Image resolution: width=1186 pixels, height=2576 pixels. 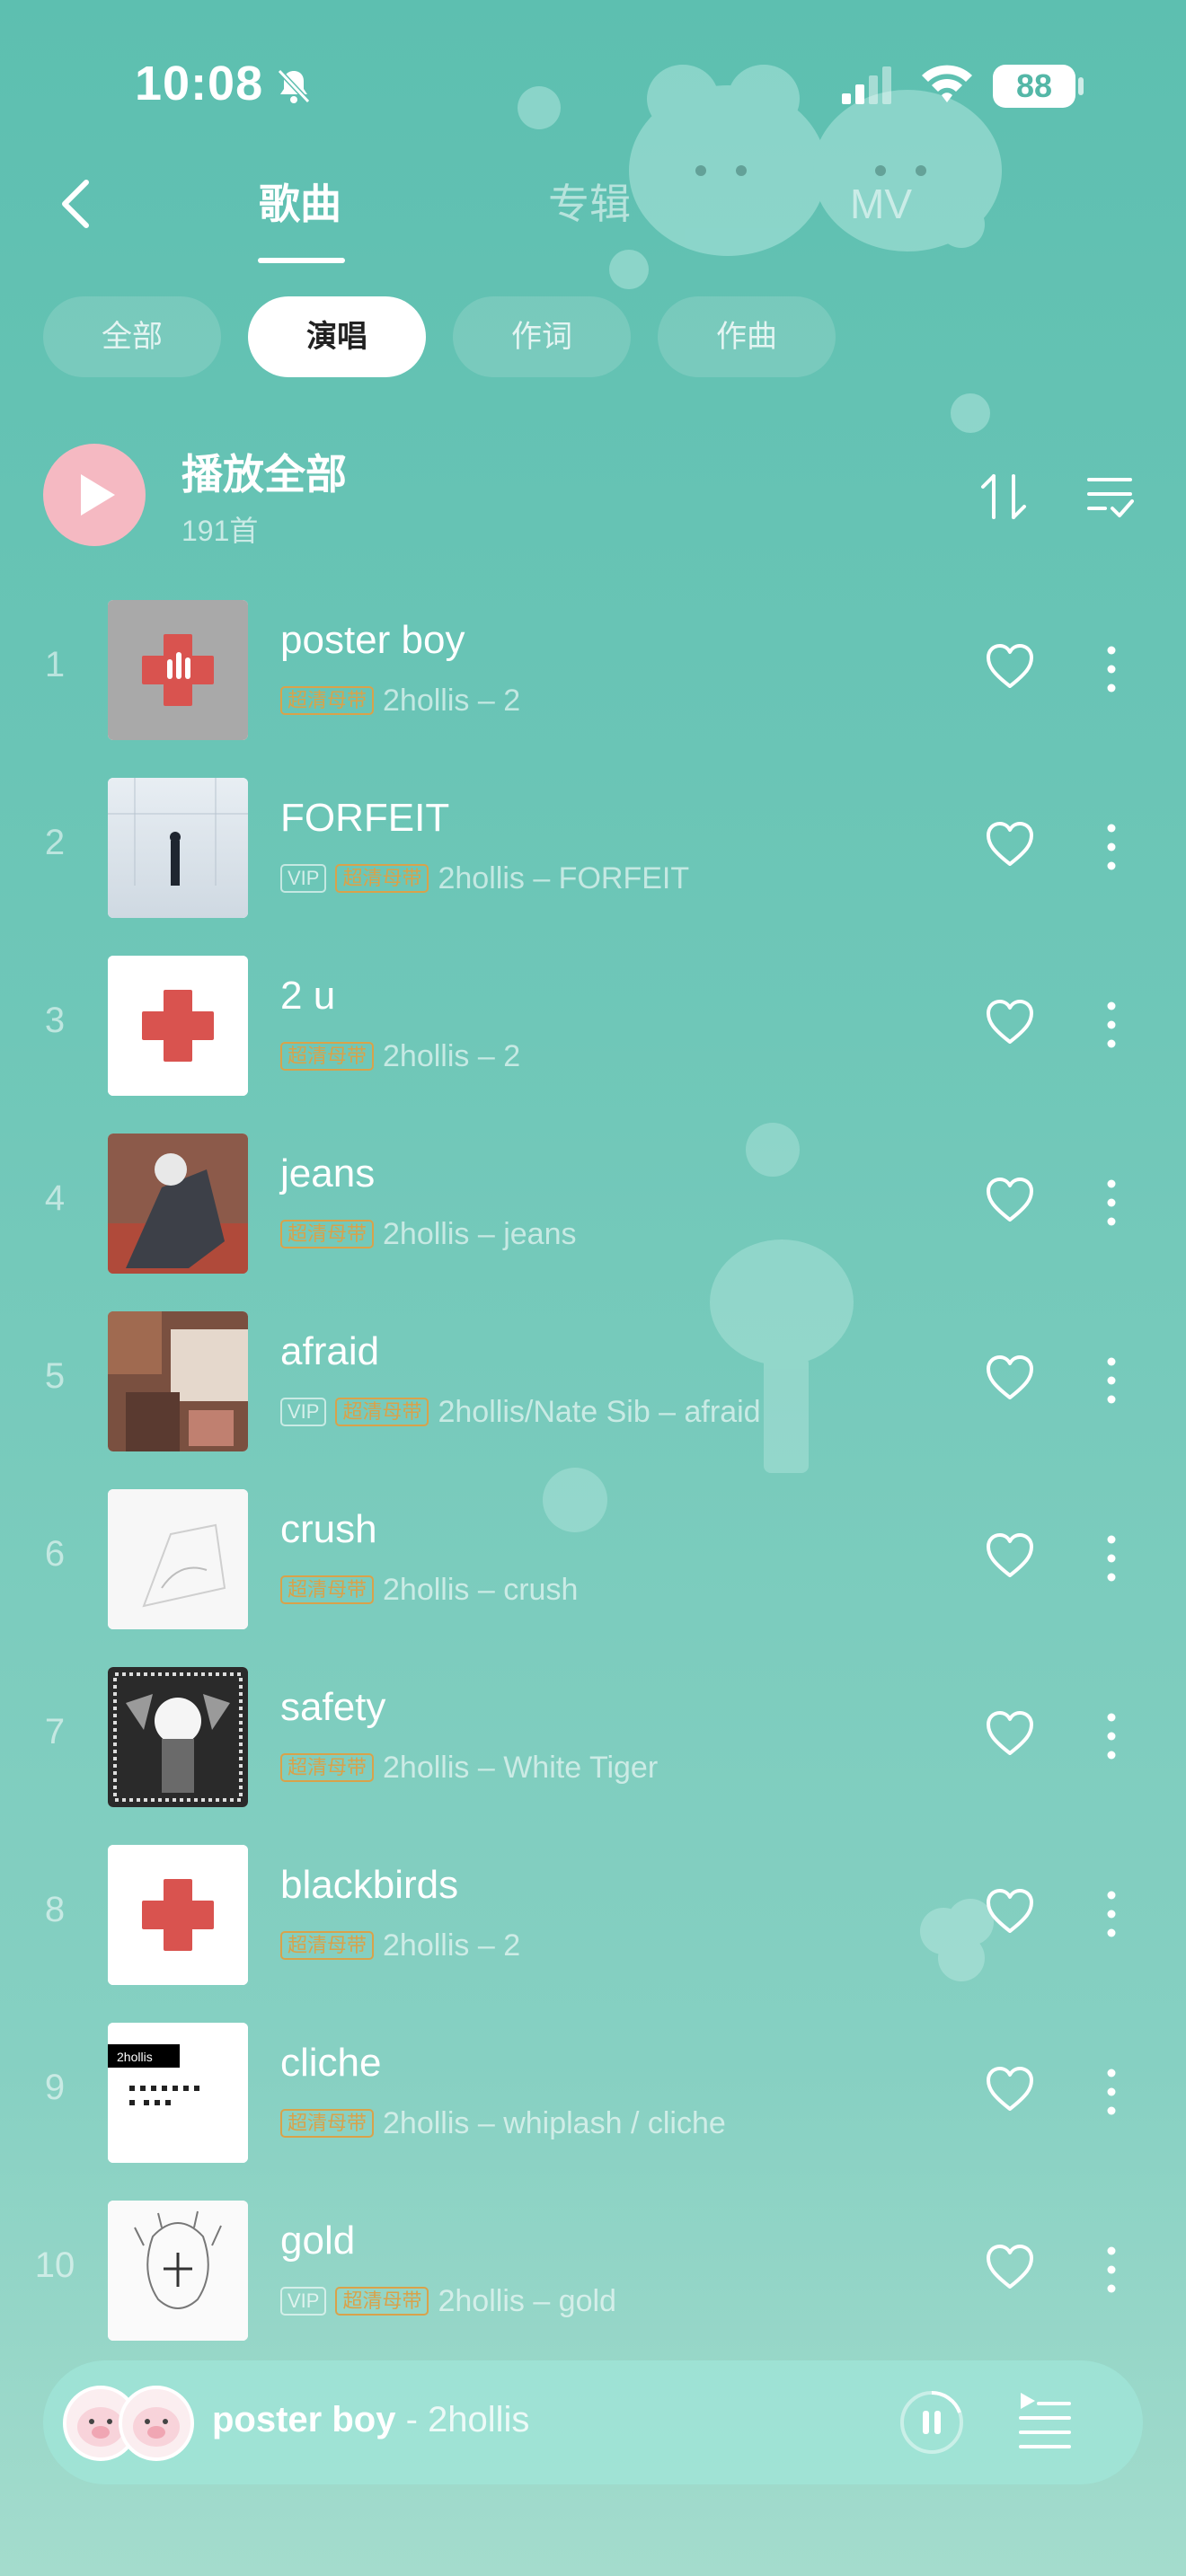 What do you see at coordinates (480, 1233) in the screenshot?
I see `song-artist-album: 2hollis – jeans` at bounding box center [480, 1233].